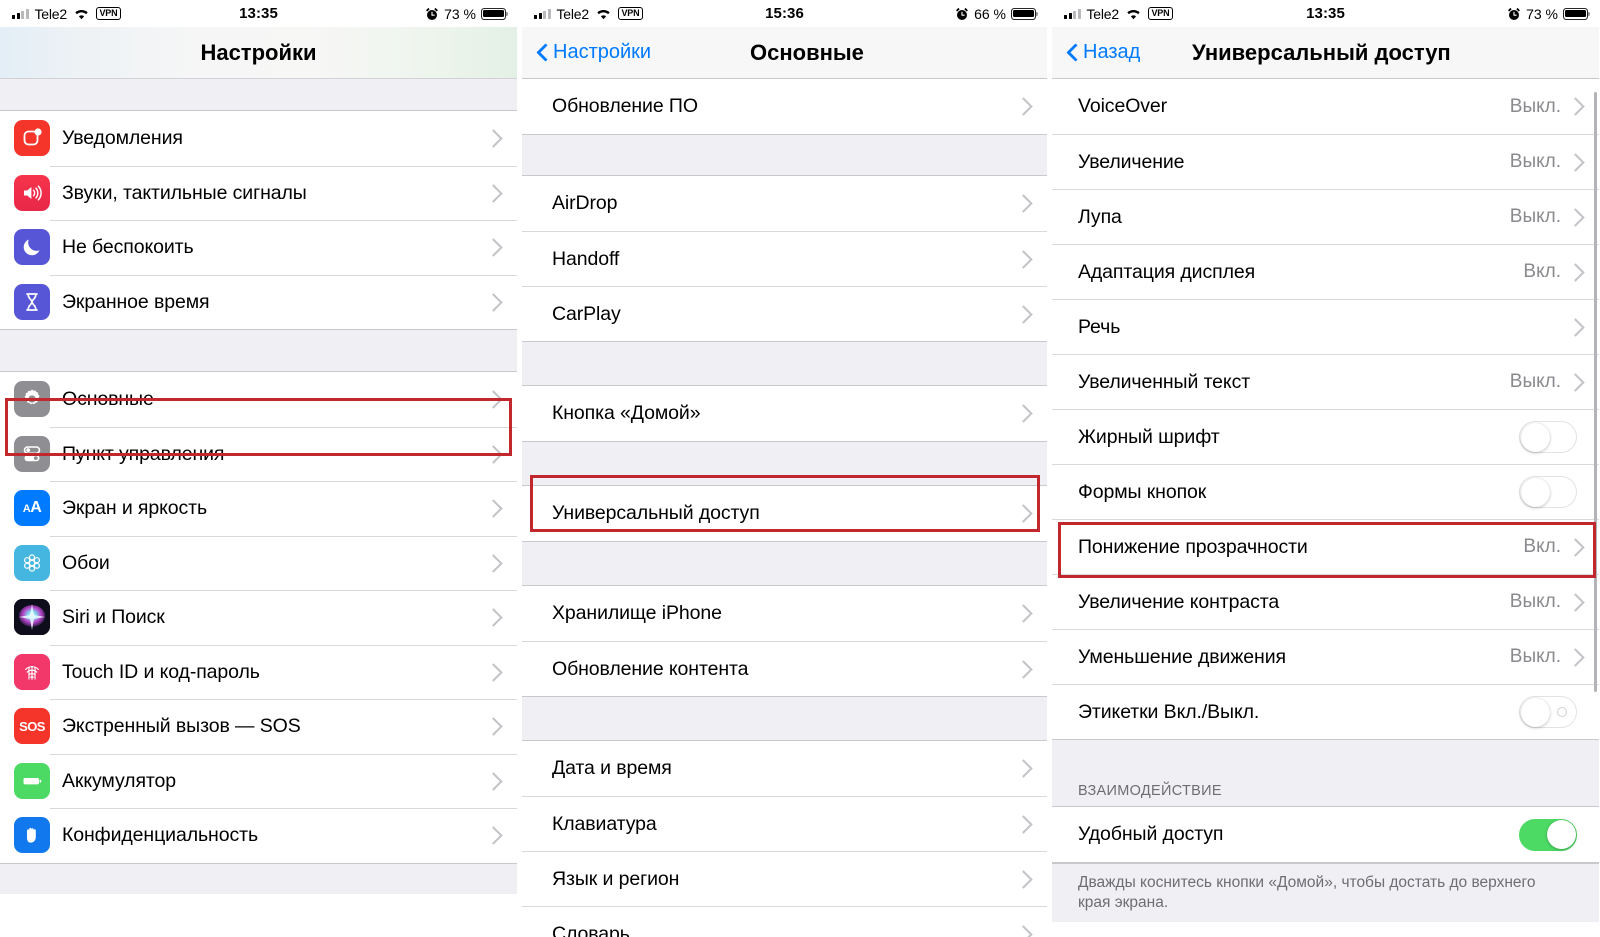  Describe the element at coordinates (1182, 656) in the screenshot. I see `row-label: Уменьшение движения` at that location.